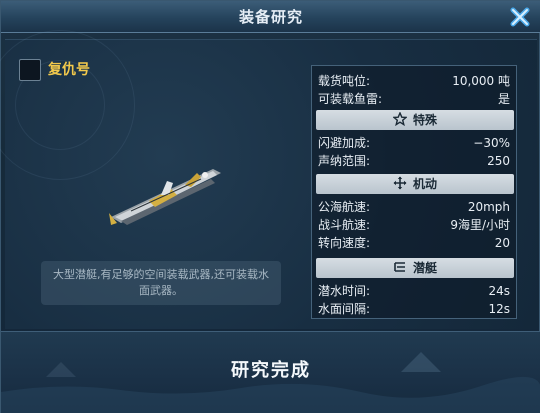  Describe the element at coordinates (415, 161) in the screenshot. I see `stat-row: 声纳范围: 250` at that location.